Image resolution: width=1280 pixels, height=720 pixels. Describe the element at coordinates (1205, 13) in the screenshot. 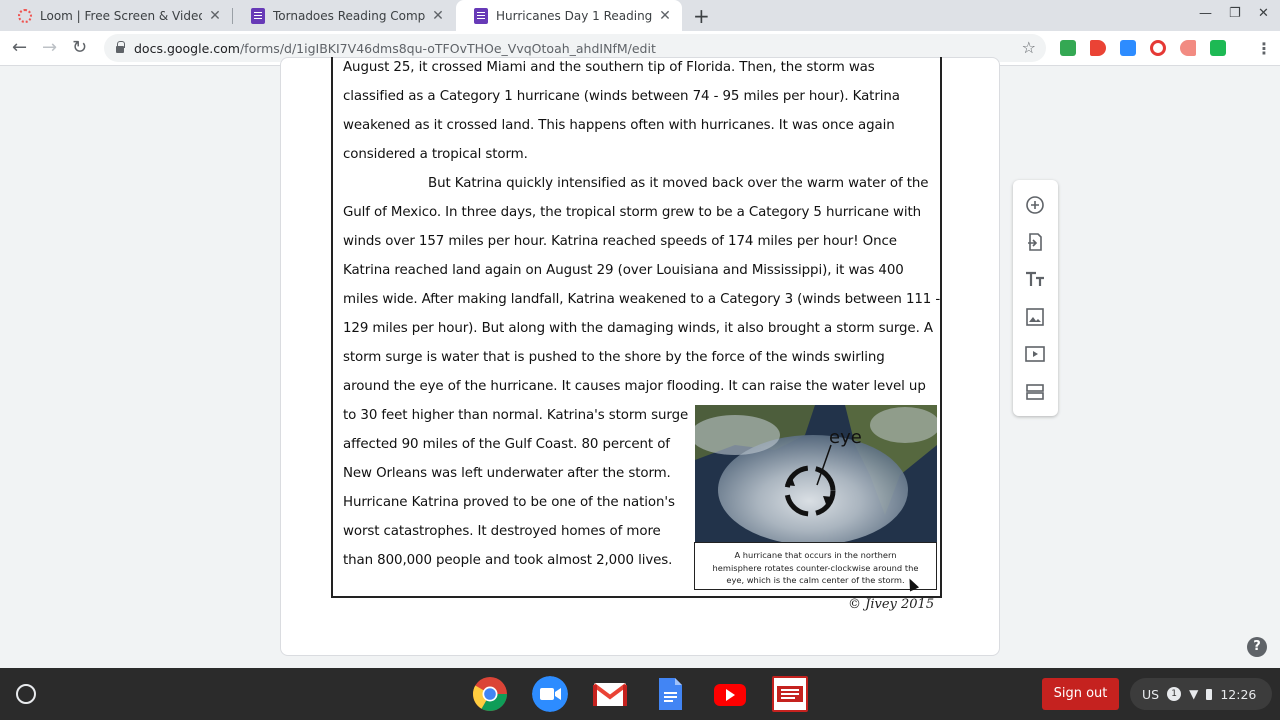

I see `minimize-button: —` at that location.